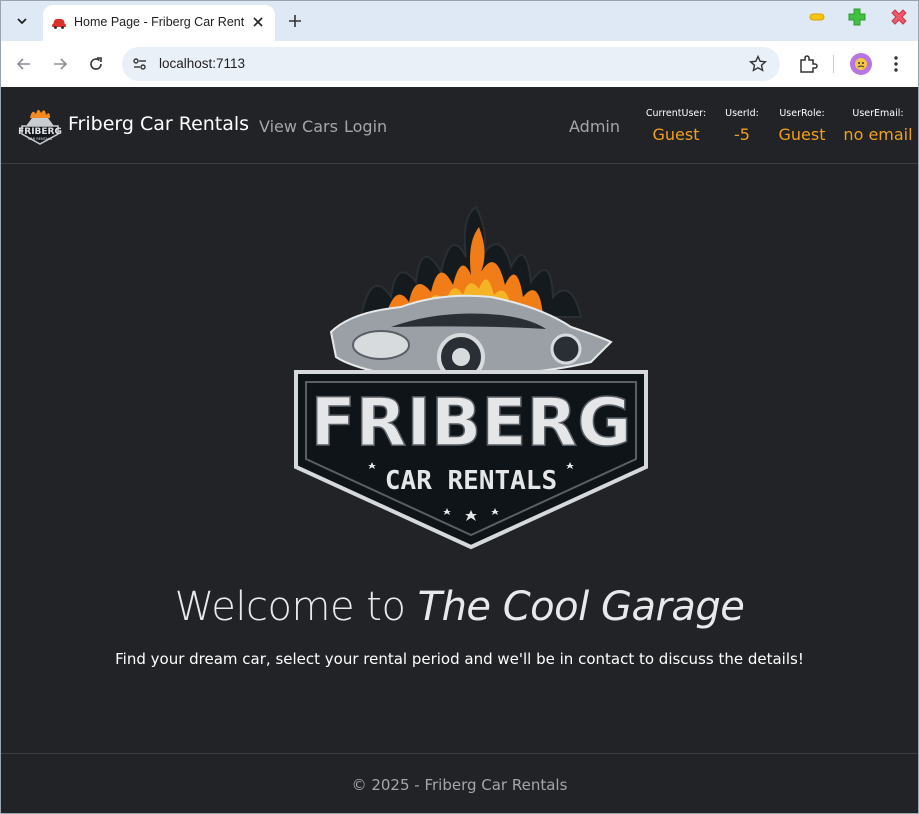  Describe the element at coordinates (676, 134) in the screenshot. I see `current-user-value: Guest` at that location.